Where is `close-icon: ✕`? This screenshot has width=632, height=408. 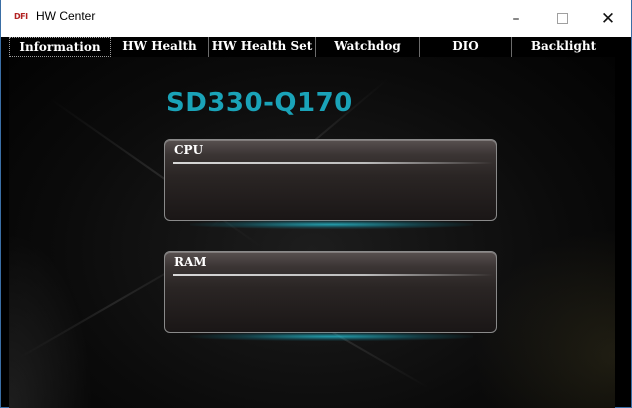
close-icon: ✕ is located at coordinates (608, 18).